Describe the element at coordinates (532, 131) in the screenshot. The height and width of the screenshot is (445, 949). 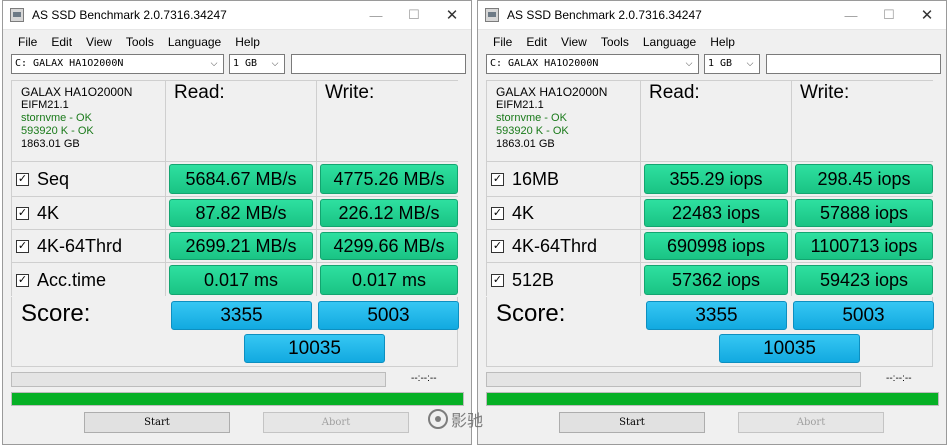
I see `alignment-status: 593920 K - OK` at that location.